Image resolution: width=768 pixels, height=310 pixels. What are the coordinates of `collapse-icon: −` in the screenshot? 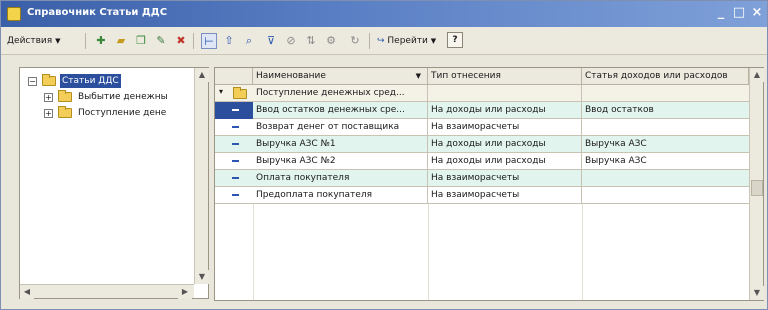 It's located at (32, 81).